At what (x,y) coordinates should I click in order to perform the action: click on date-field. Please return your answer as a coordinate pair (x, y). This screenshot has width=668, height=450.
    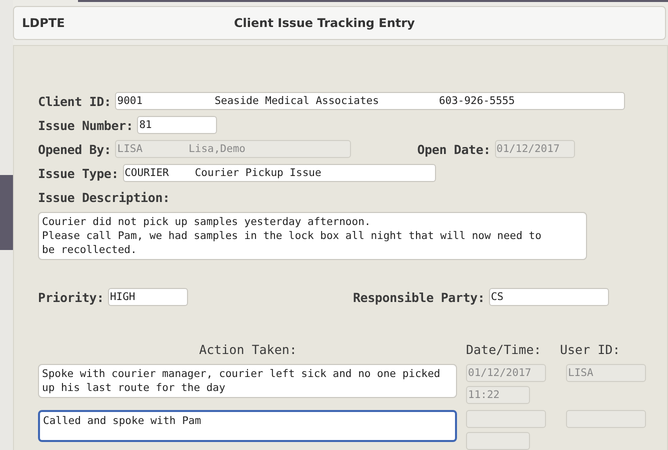
    Looking at the image, I should click on (506, 419).